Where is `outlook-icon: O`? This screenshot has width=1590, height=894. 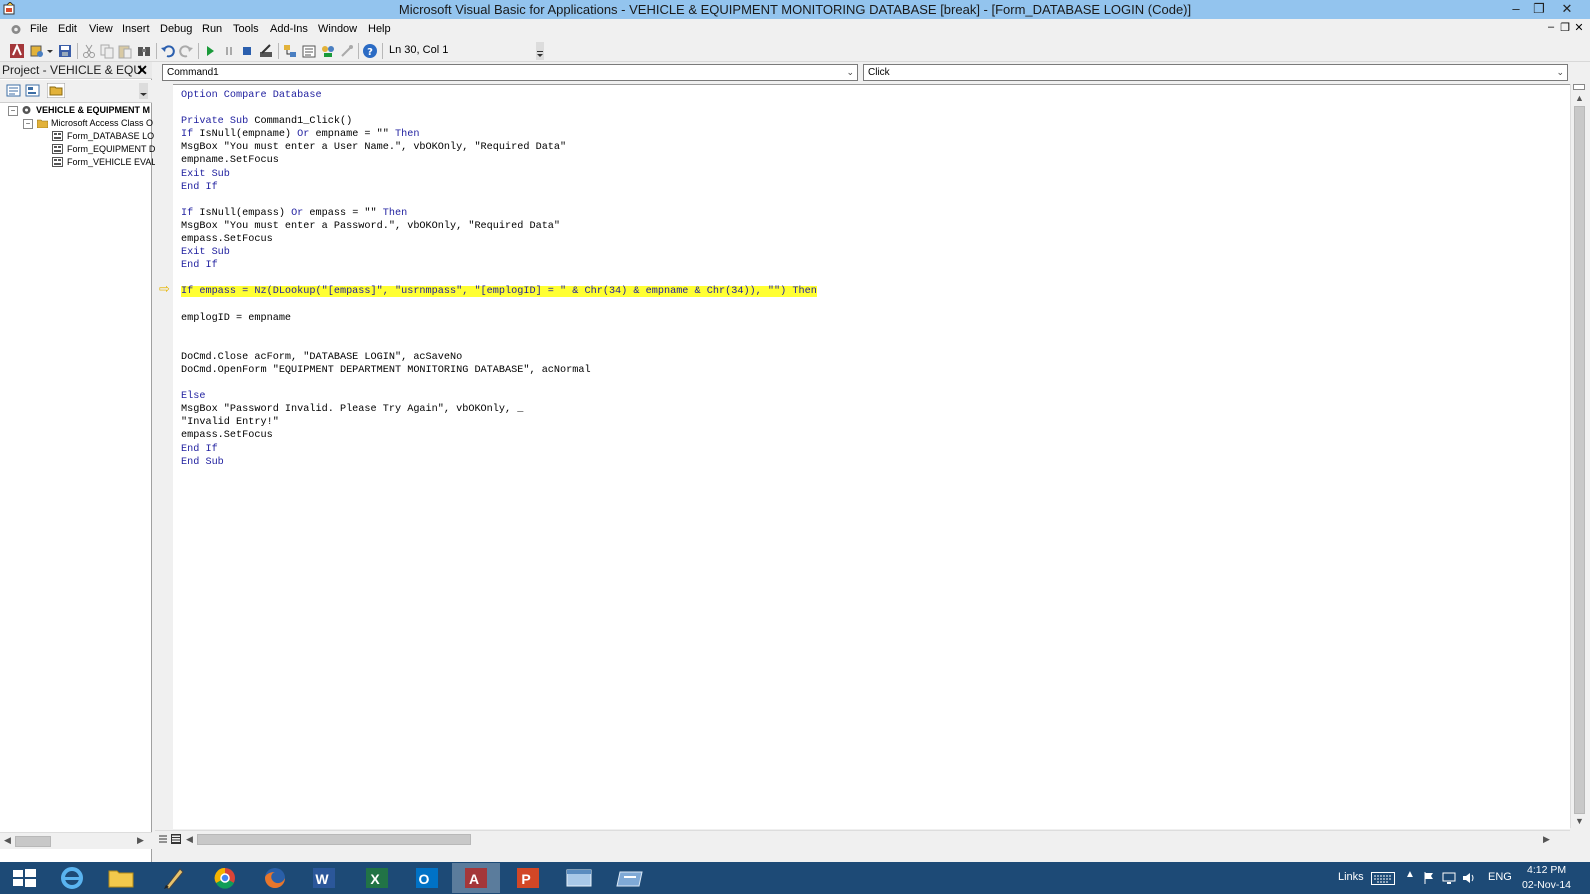
outlook-icon: O is located at coordinates (427, 878).